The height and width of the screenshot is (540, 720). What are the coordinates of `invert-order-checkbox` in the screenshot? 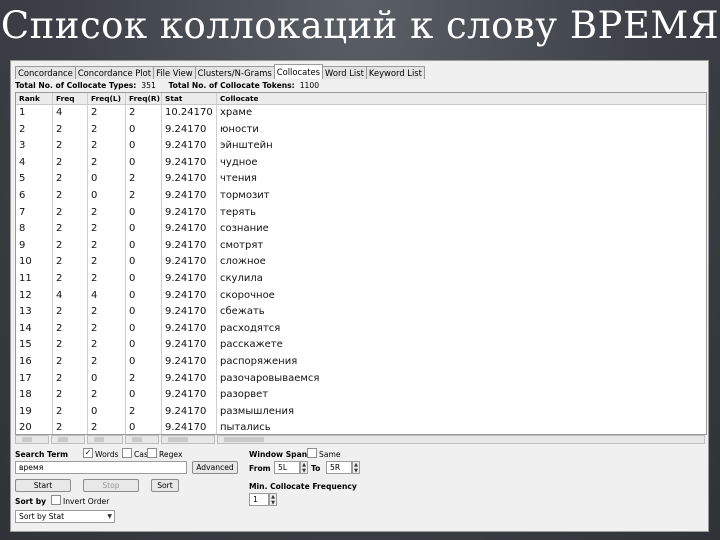 It's located at (56, 500).